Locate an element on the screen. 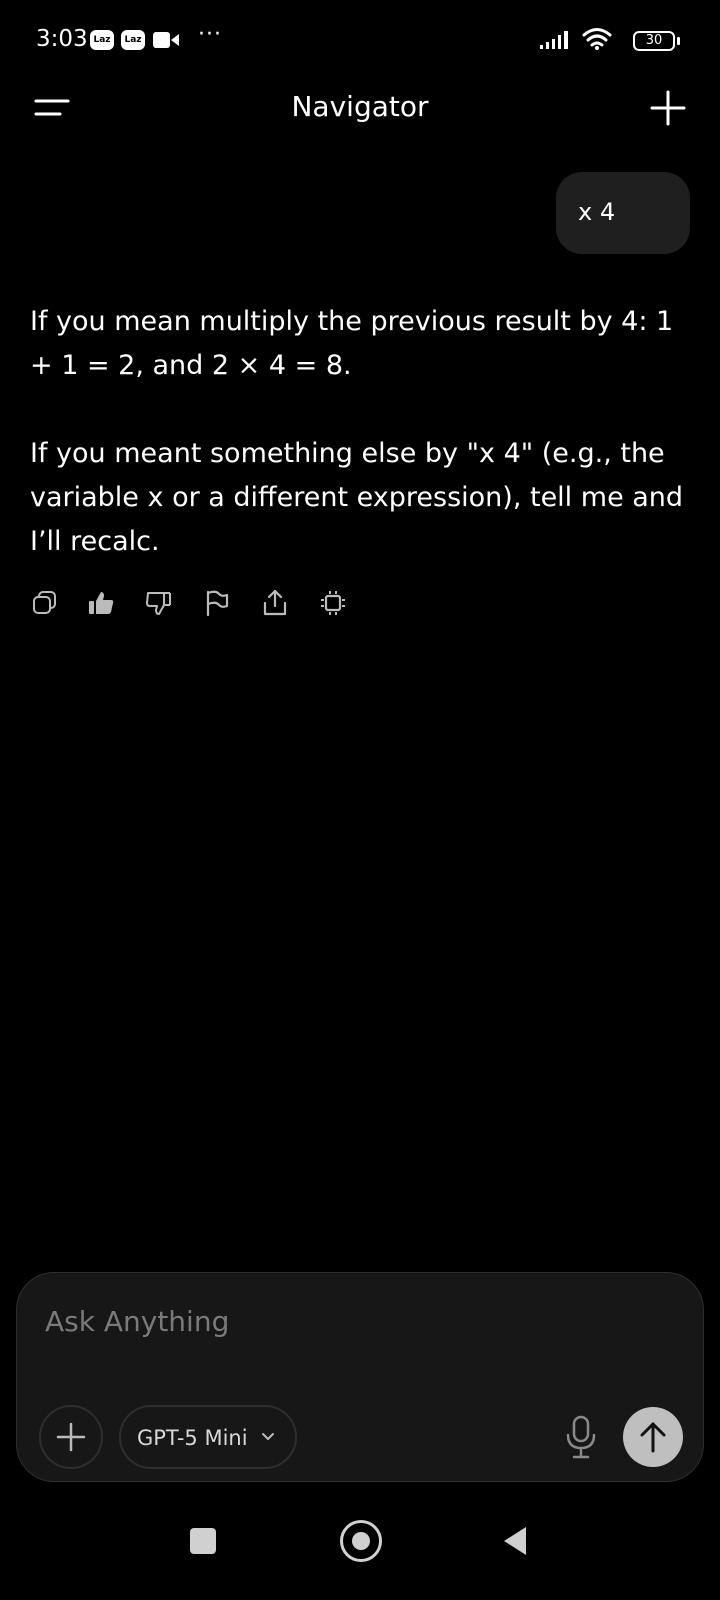 This screenshot has width=720, height=1600. message-input is located at coordinates (305, 1321).